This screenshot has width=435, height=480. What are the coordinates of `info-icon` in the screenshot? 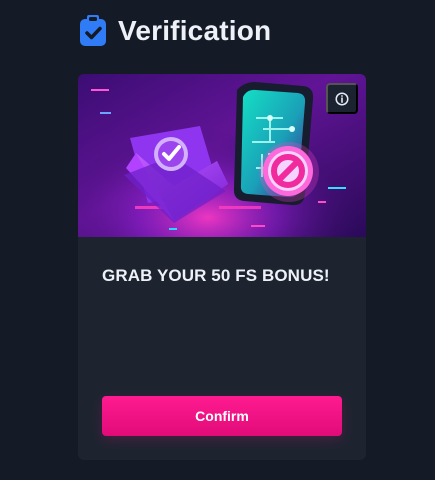 It's located at (342, 98).